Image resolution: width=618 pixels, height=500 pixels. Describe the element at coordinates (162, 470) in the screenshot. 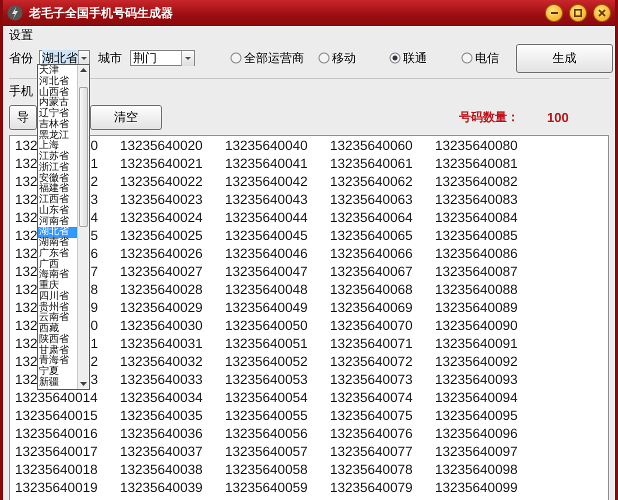

I see `phone-number: 13235640038` at that location.